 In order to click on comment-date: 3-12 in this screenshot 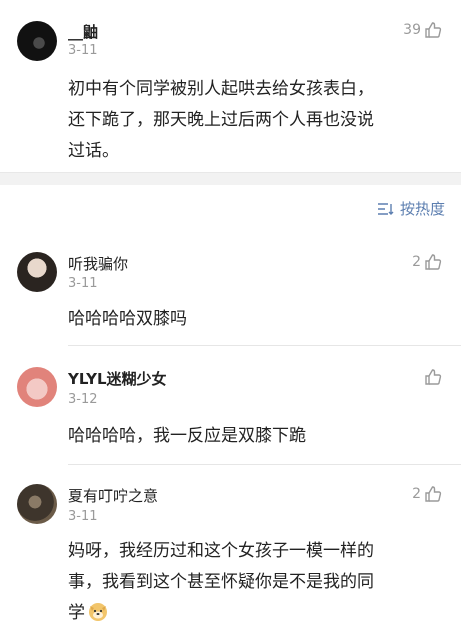, I will do `click(83, 399)`.